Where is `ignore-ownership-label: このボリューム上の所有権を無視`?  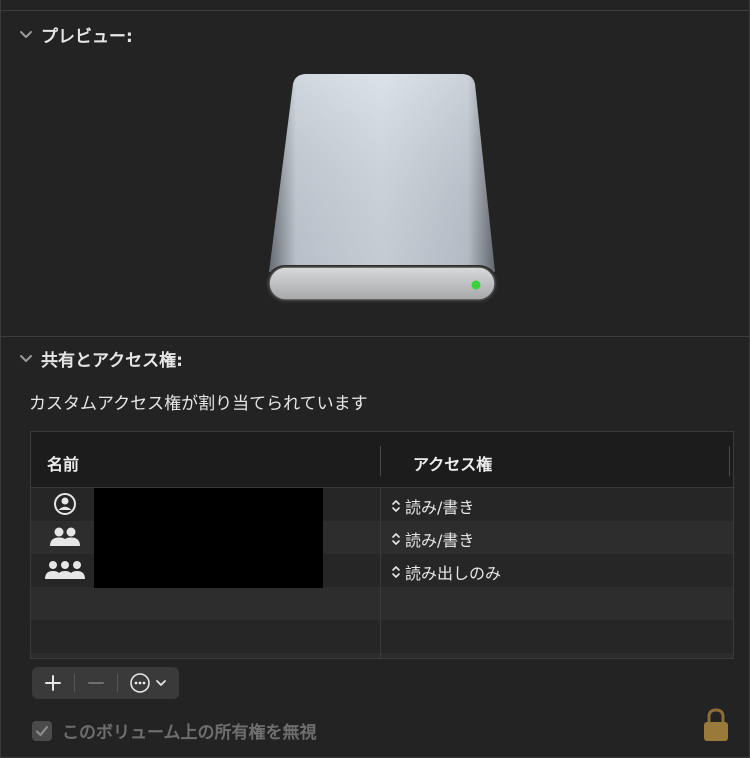
ignore-ownership-label: このボリューム上の所有権を無視 is located at coordinates (189, 733).